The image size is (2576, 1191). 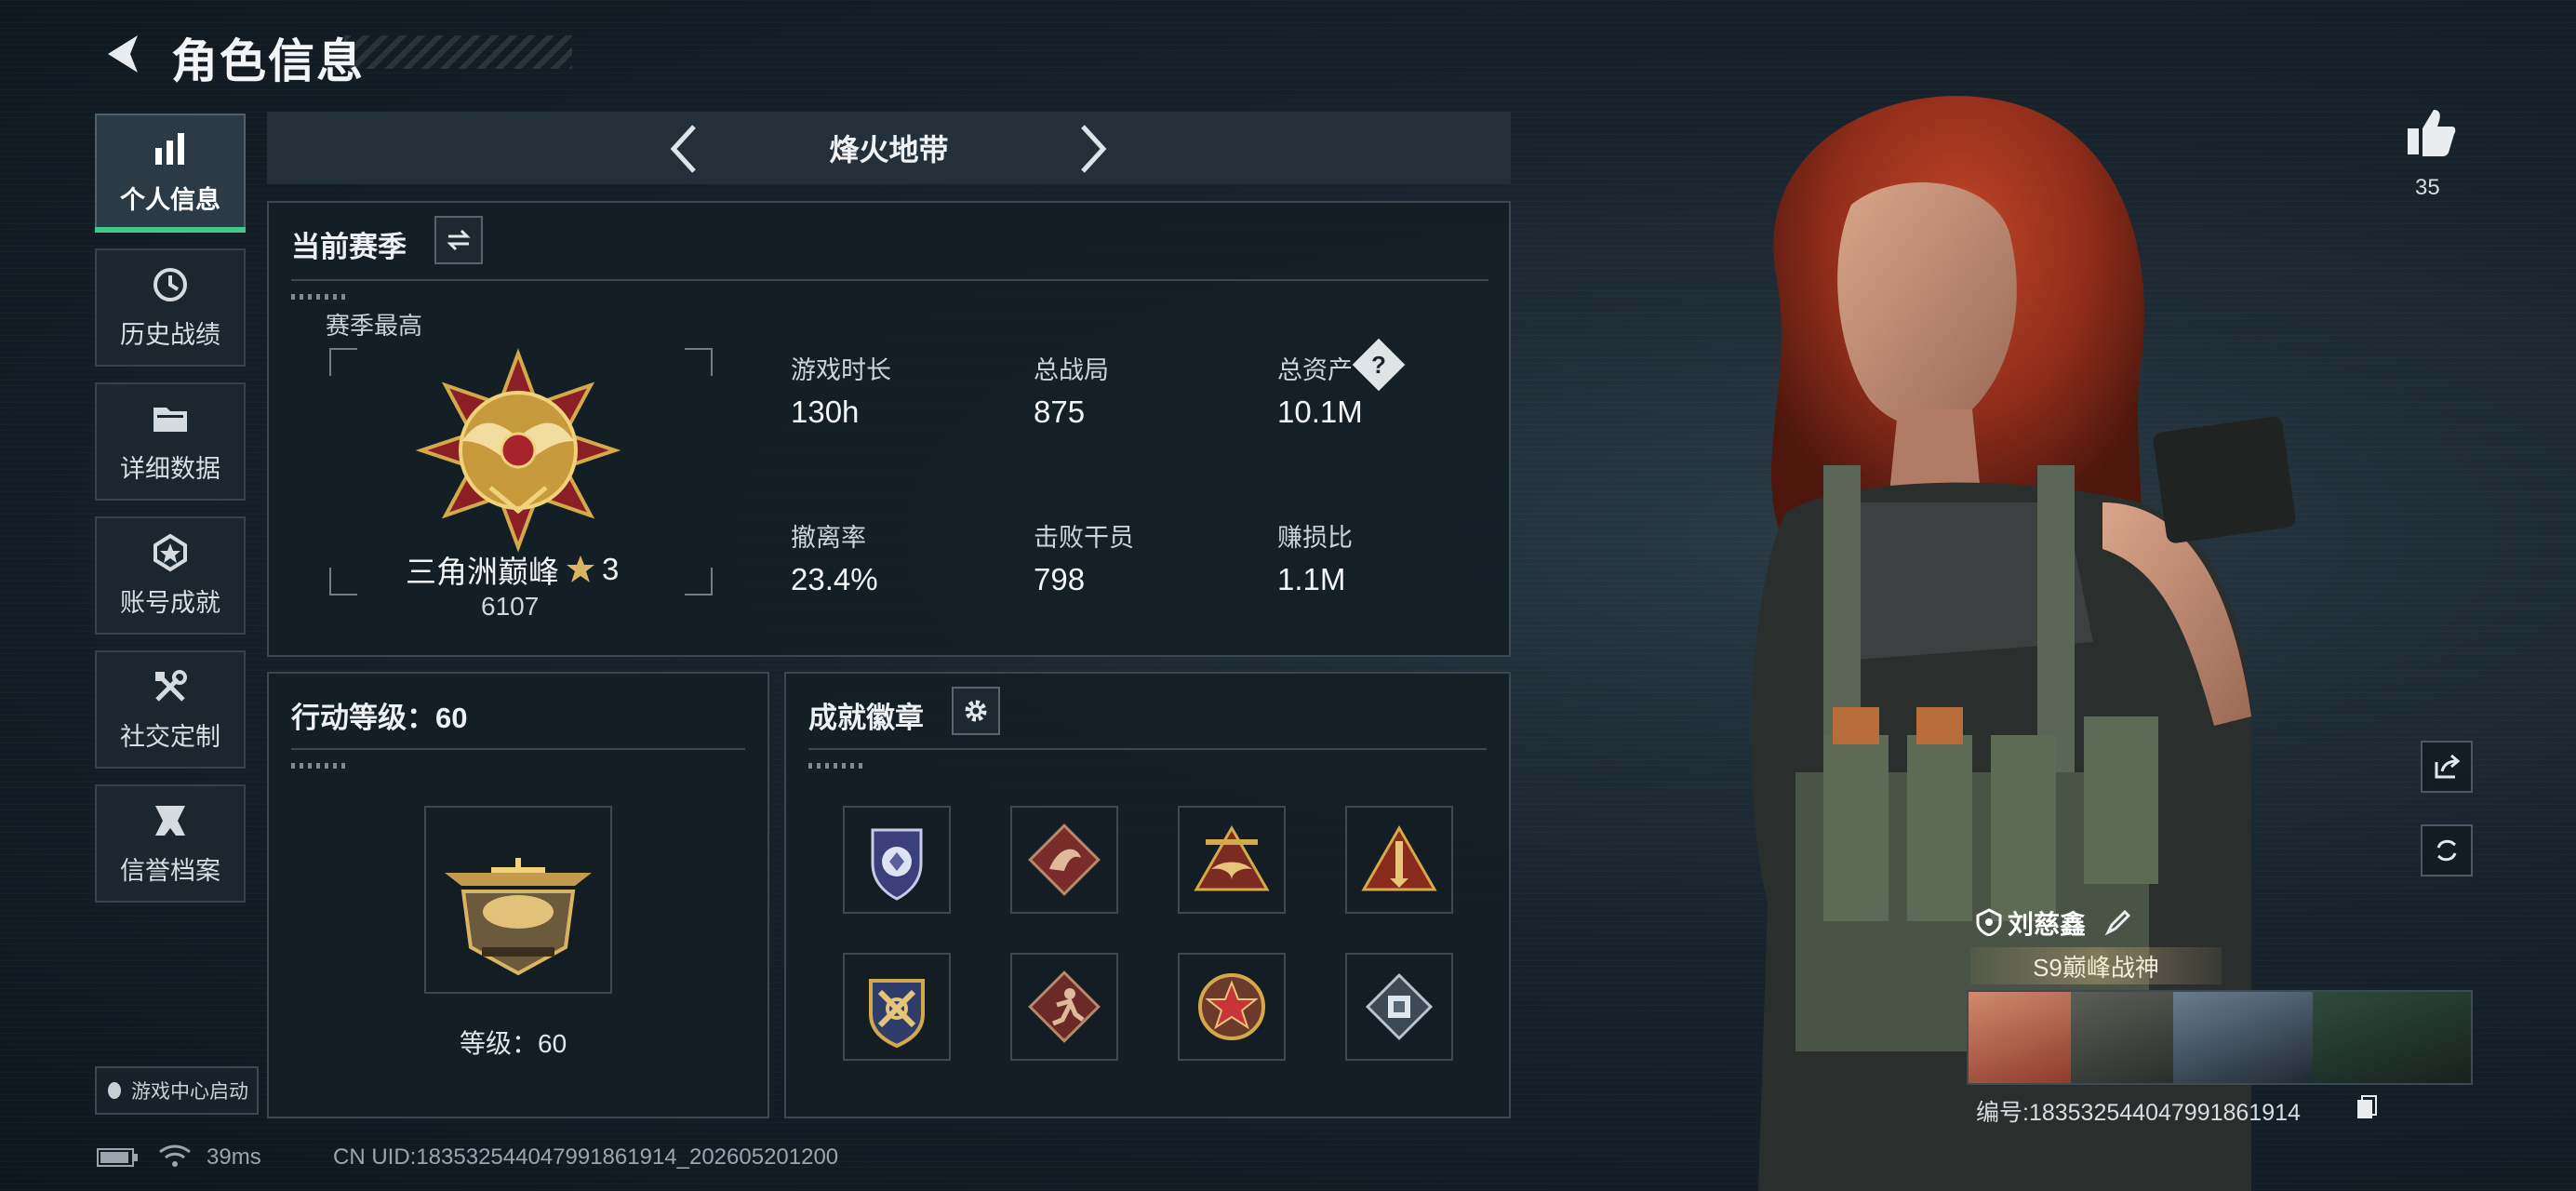 What do you see at coordinates (1060, 579) in the screenshot?
I see `stat-value: 798` at bounding box center [1060, 579].